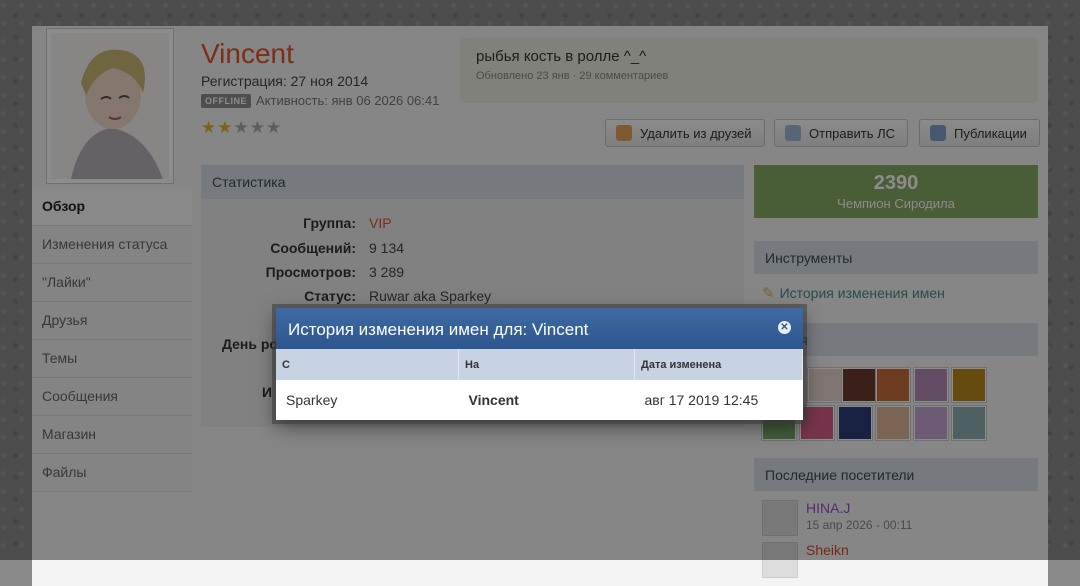  I want to click on modal-title: История изменения имен для: Vincent, so click(438, 329).